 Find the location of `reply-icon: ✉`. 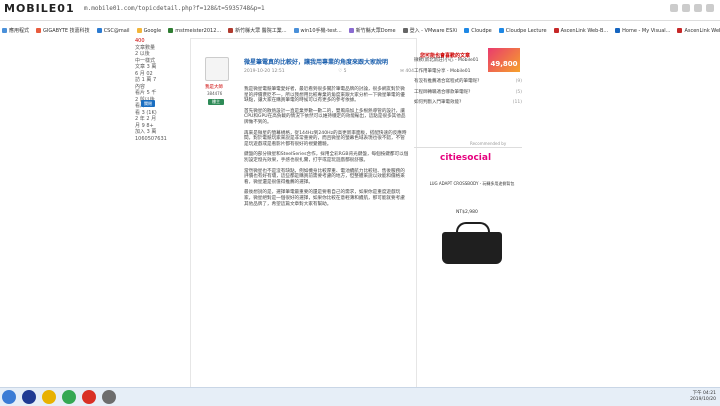

reply-icon: ✉ is located at coordinates (402, 71).